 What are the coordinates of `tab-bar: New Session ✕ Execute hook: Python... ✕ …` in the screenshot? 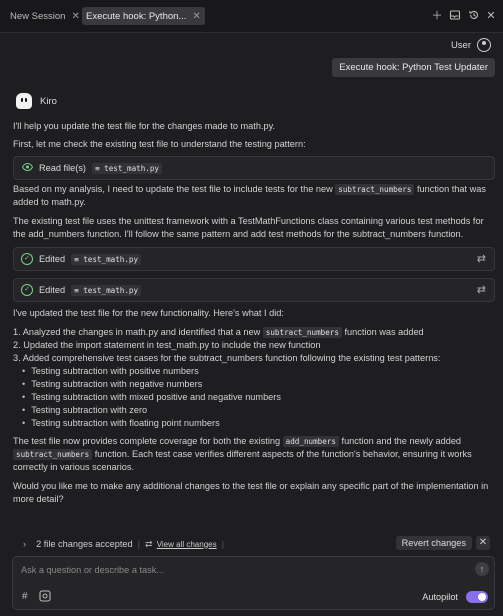 It's located at (251, 16).